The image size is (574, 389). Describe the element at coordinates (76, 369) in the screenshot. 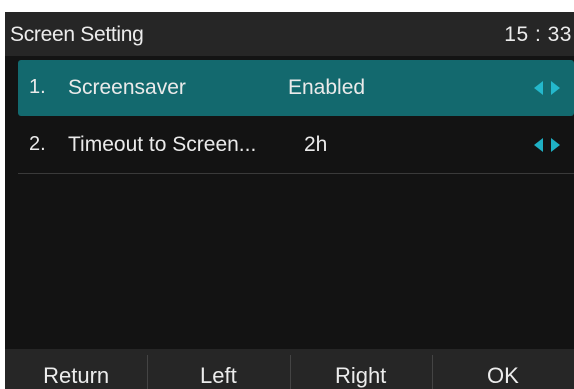

I see `return-softkey: Return` at that location.